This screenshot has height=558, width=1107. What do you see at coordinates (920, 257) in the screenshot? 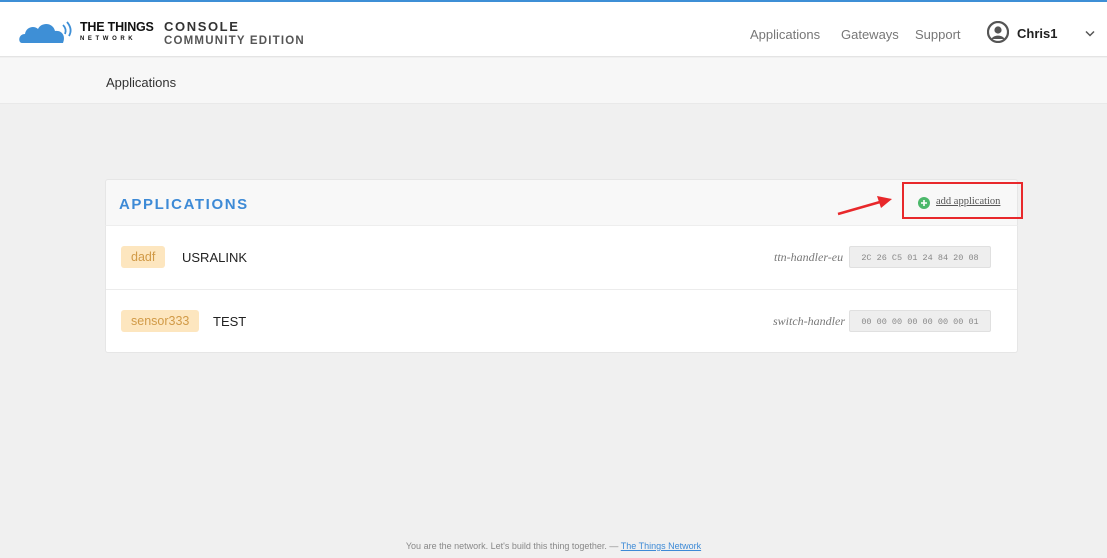
I see `application-eui: 2C 26 C5 01 24 84 20 08` at bounding box center [920, 257].